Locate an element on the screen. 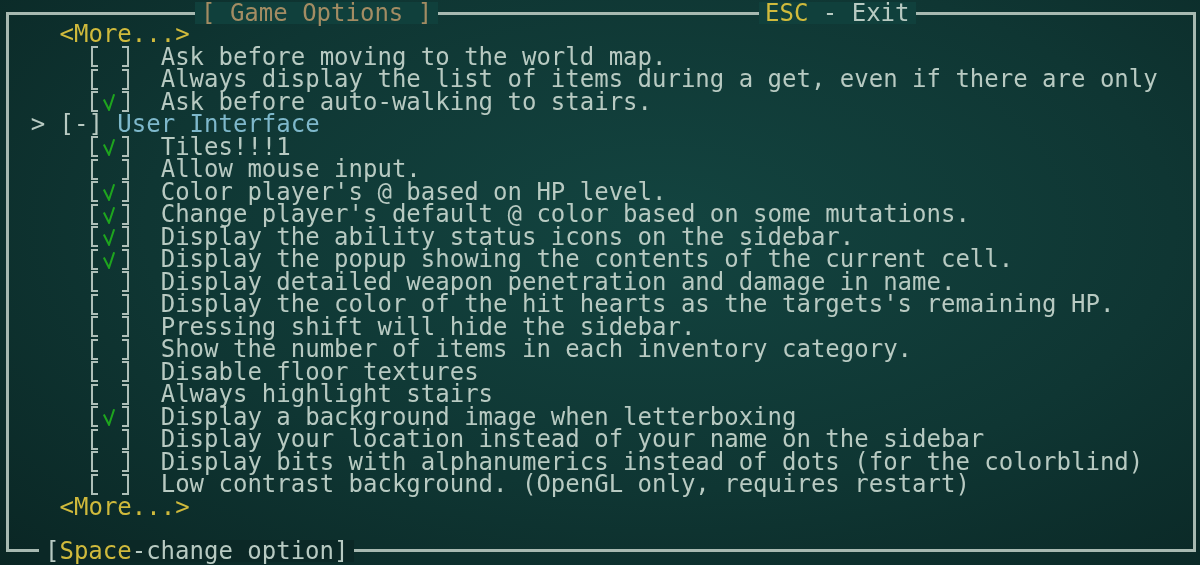 Image resolution: width=1200 pixels, height=565 pixels. option-label: Ask before moving to the world map. is located at coordinates (413, 56).